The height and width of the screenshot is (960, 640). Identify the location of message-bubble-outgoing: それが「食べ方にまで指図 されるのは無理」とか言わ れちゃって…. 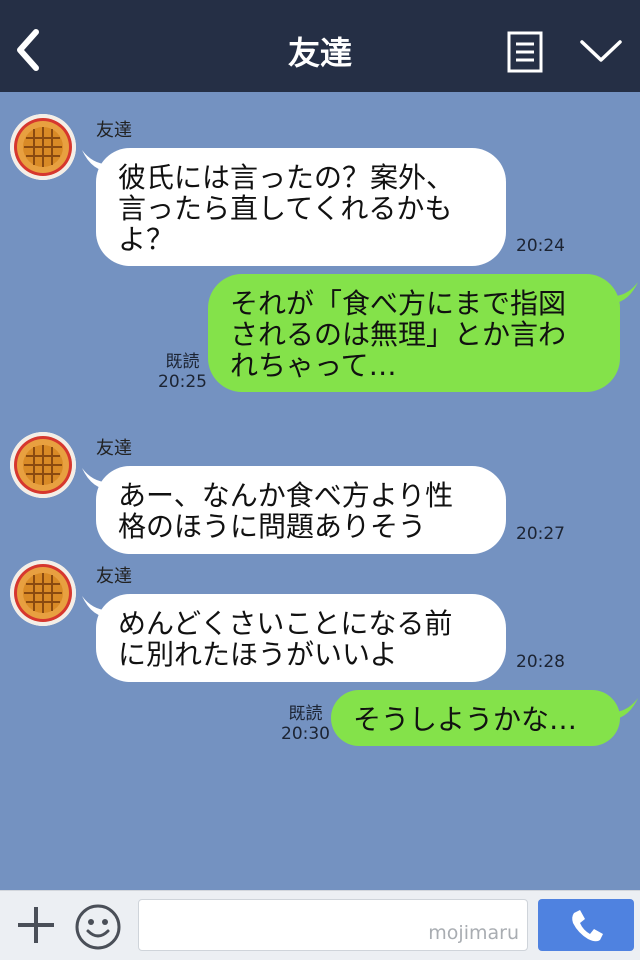
(414, 333).